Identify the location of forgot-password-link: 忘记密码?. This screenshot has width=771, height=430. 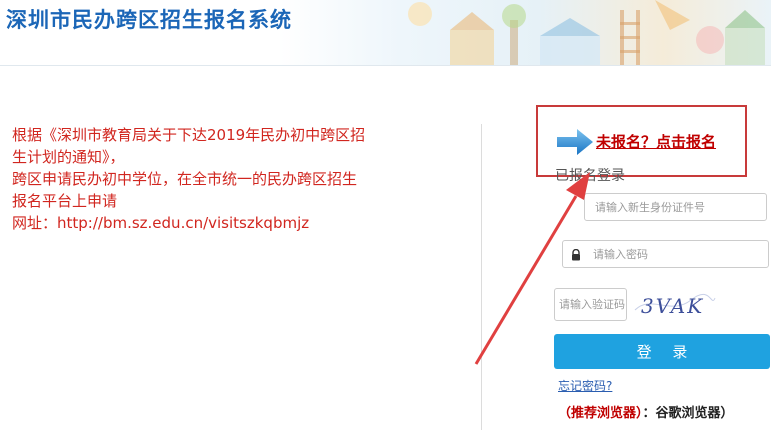
(585, 385).